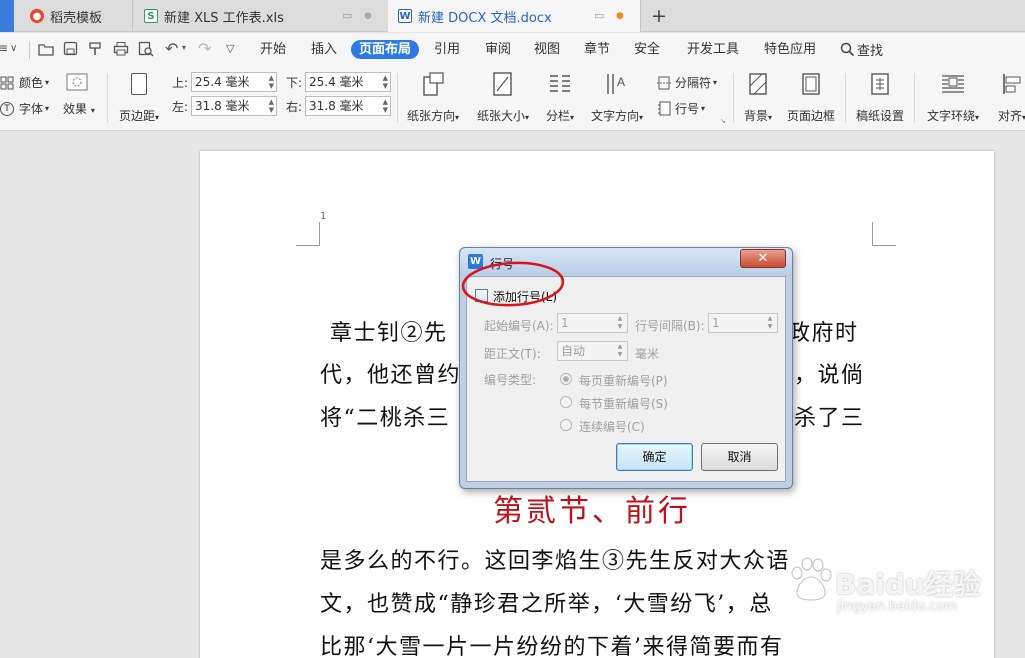 This screenshot has height=658, width=1025. What do you see at coordinates (385, 416) in the screenshot?
I see `doc-text-line: 将“二桃杀三` at bounding box center [385, 416].